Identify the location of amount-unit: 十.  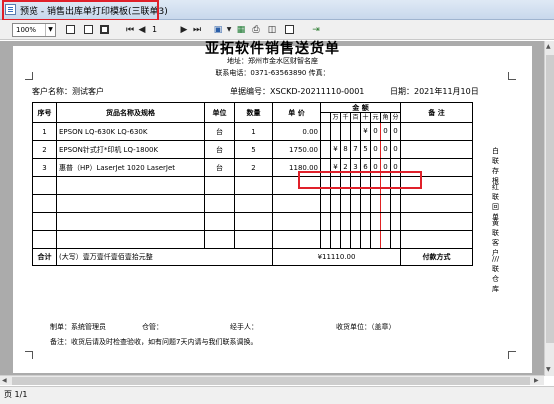
(366, 117).